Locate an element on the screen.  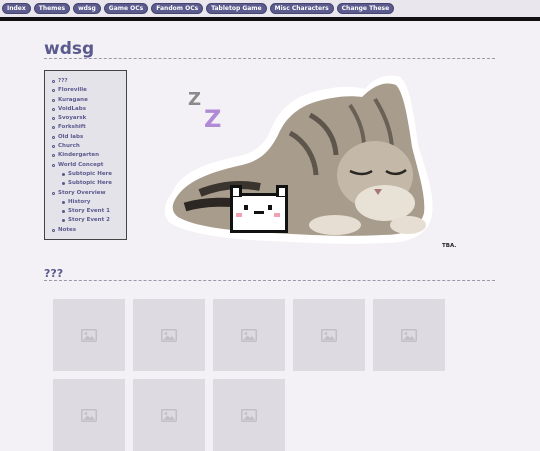
nav-button-tabletop-game: Tabletop Game is located at coordinates (236, 8).